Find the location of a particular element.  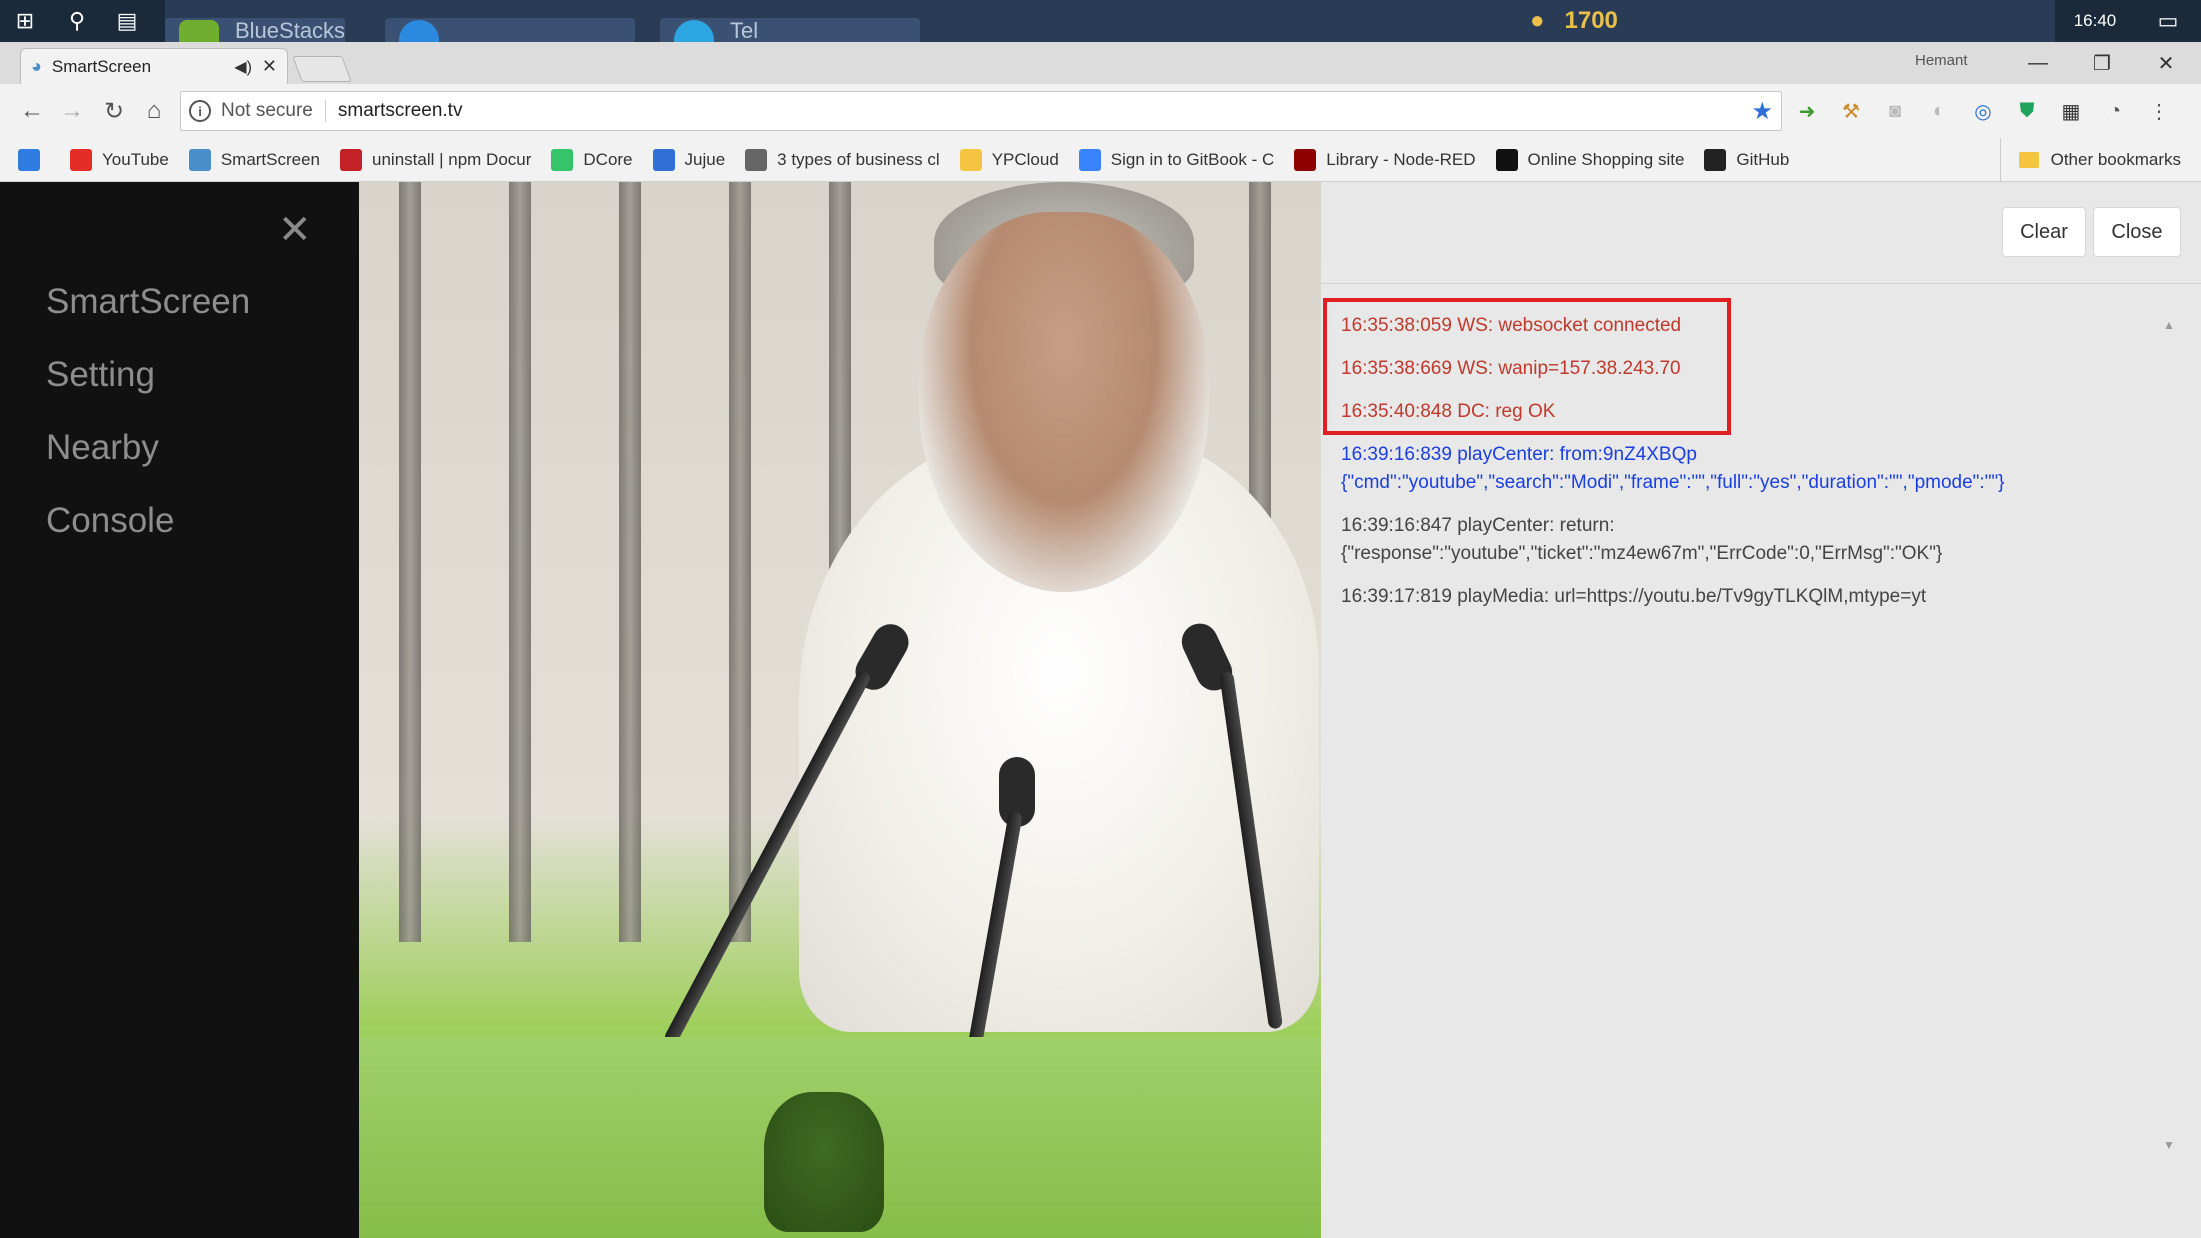

side-navigation: ✕ SmartScreen Setting Nearby Console is located at coordinates (179, 710).